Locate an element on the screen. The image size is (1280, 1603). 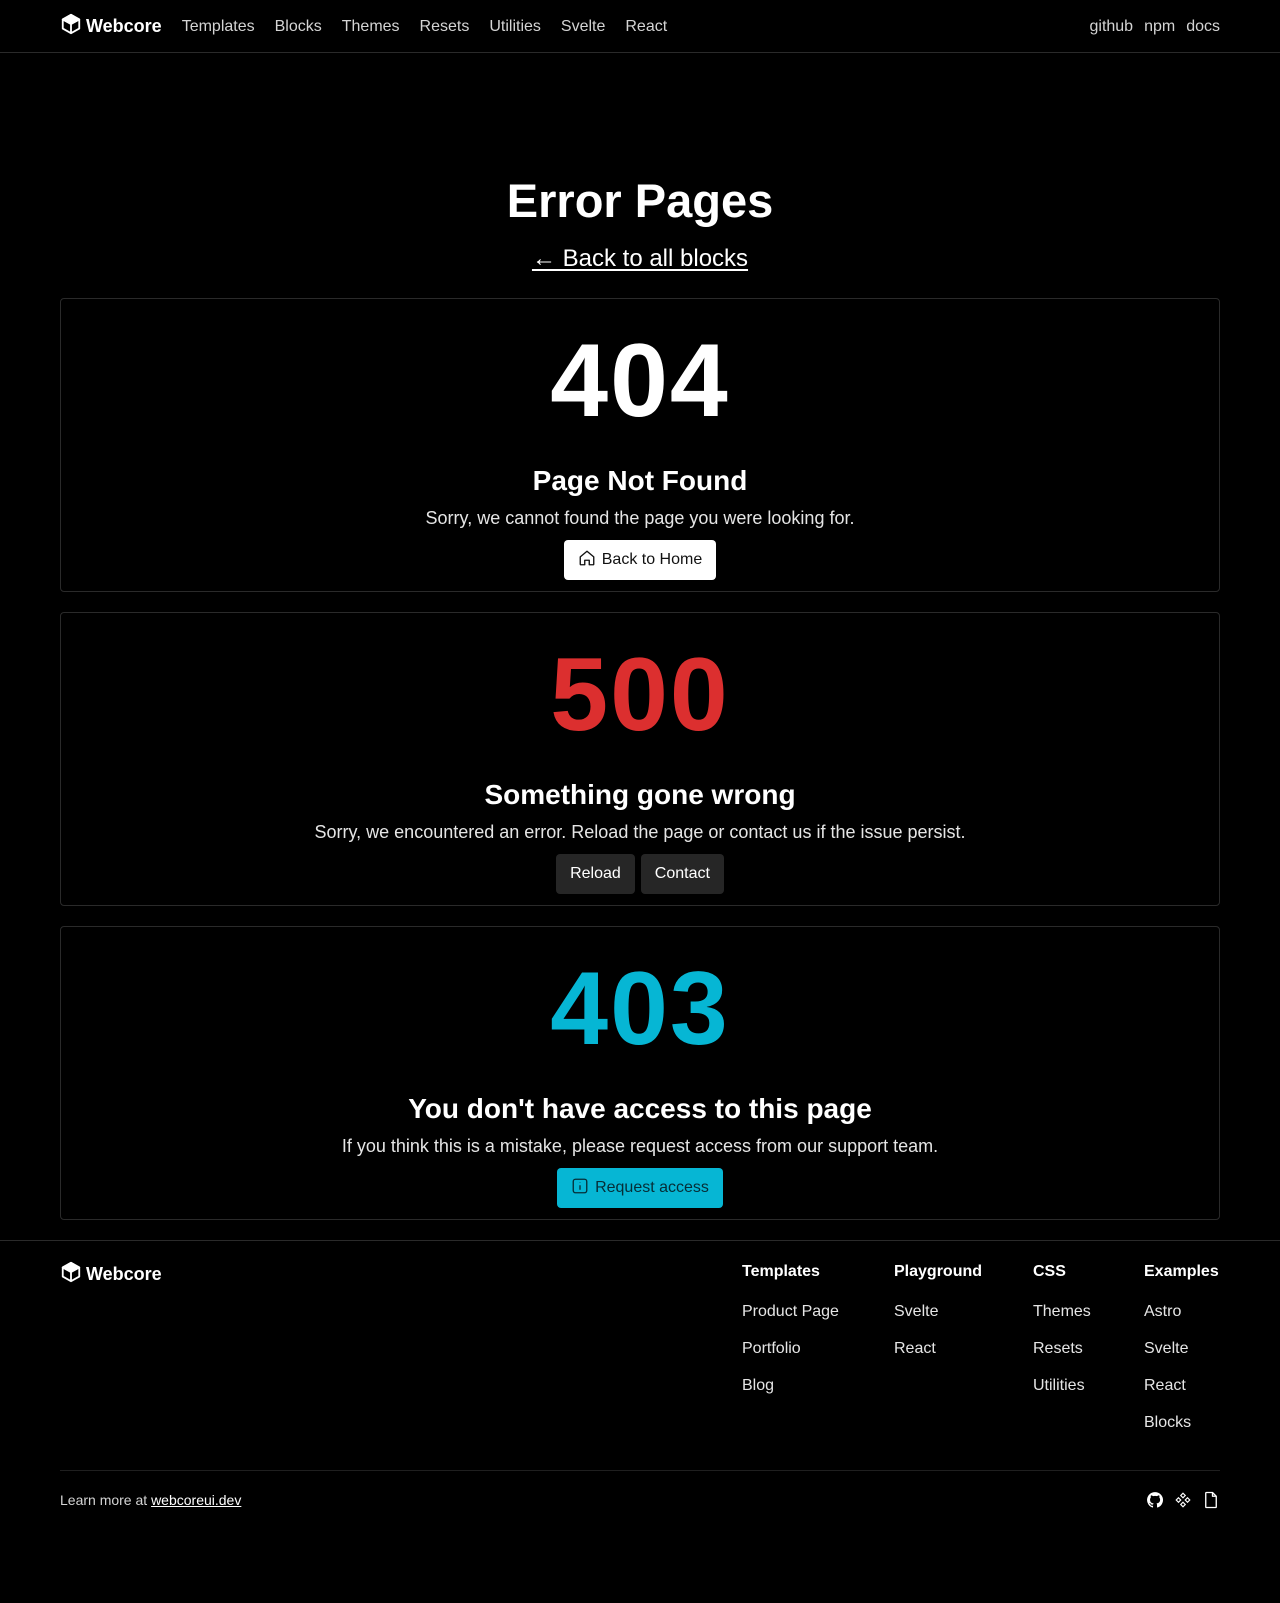
footer-link: Blog is located at coordinates (790, 1386).